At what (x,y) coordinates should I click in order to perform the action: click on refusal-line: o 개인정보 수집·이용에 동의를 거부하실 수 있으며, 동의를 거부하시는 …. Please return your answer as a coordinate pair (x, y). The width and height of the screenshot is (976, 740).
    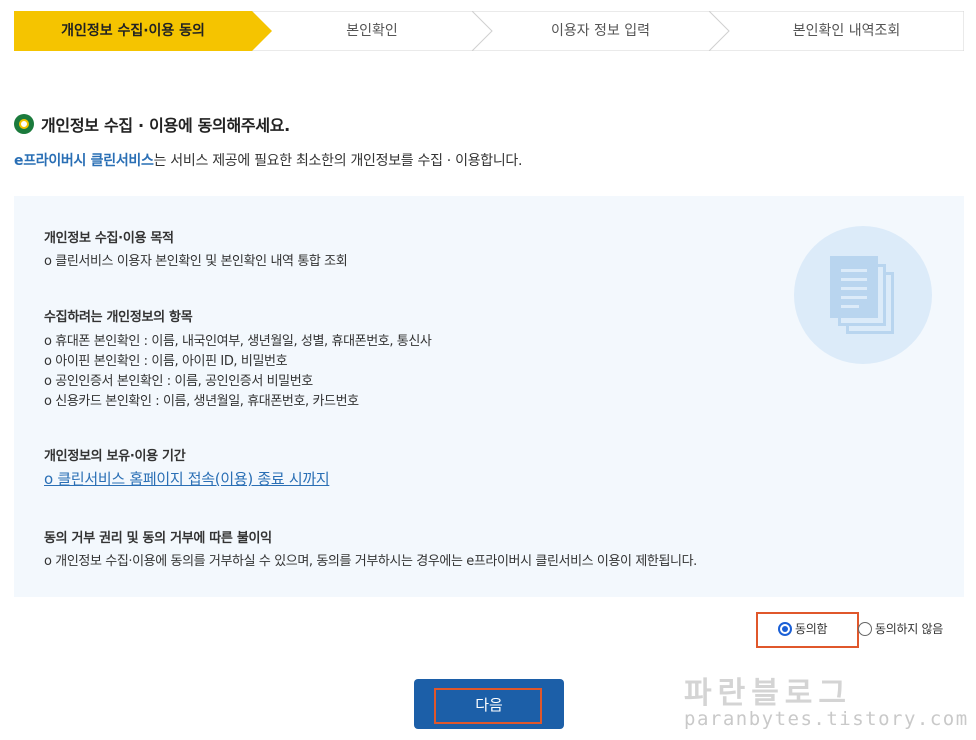
    Looking at the image, I should click on (370, 561).